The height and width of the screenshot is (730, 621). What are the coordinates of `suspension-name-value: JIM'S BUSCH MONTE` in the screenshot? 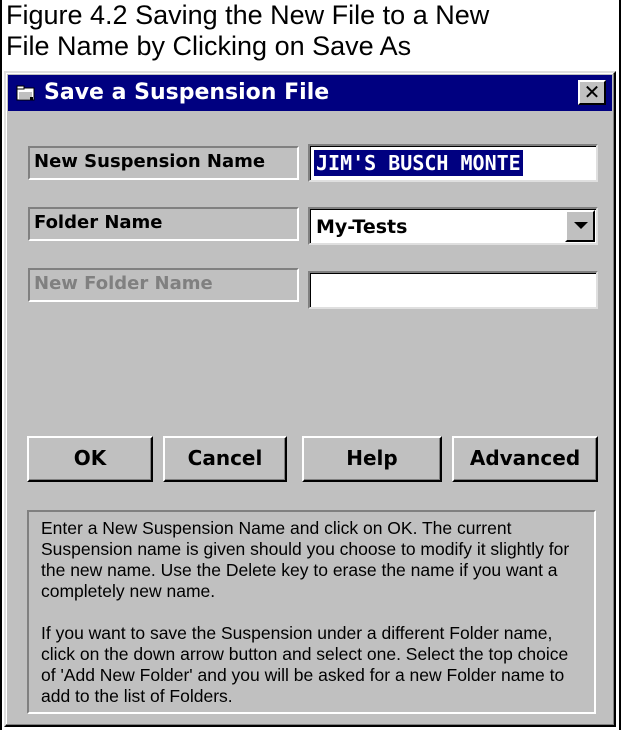 It's located at (418, 163).